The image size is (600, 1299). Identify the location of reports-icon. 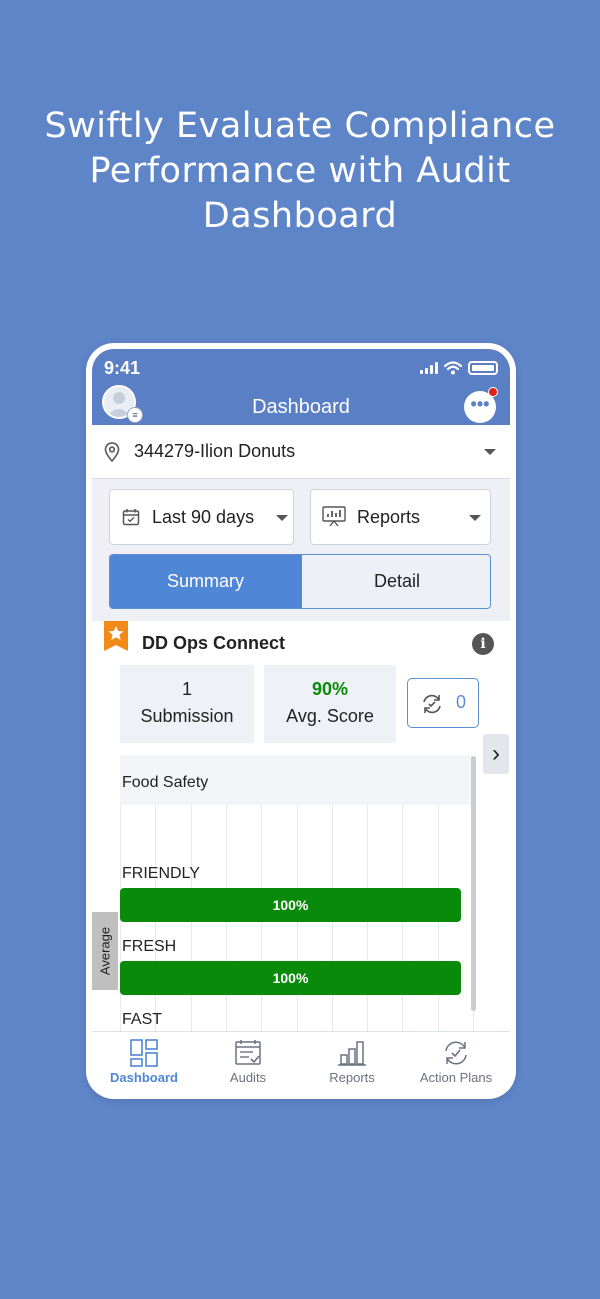
(352, 1053).